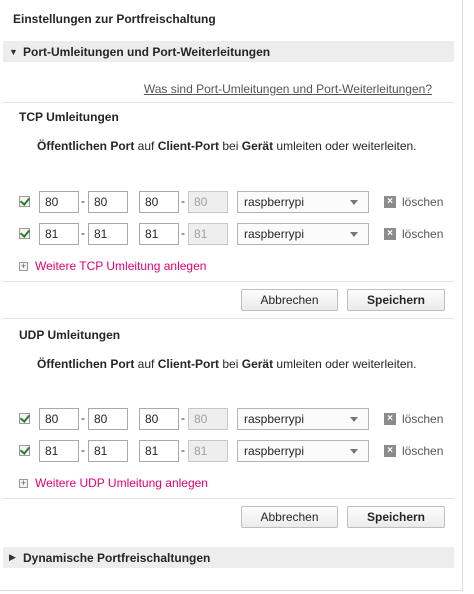 Image resolution: width=474 pixels, height=594 pixels. I want to click on udp-row: 80 - 80 80 - 80 raspberrypi × löschen, so click(230, 419).